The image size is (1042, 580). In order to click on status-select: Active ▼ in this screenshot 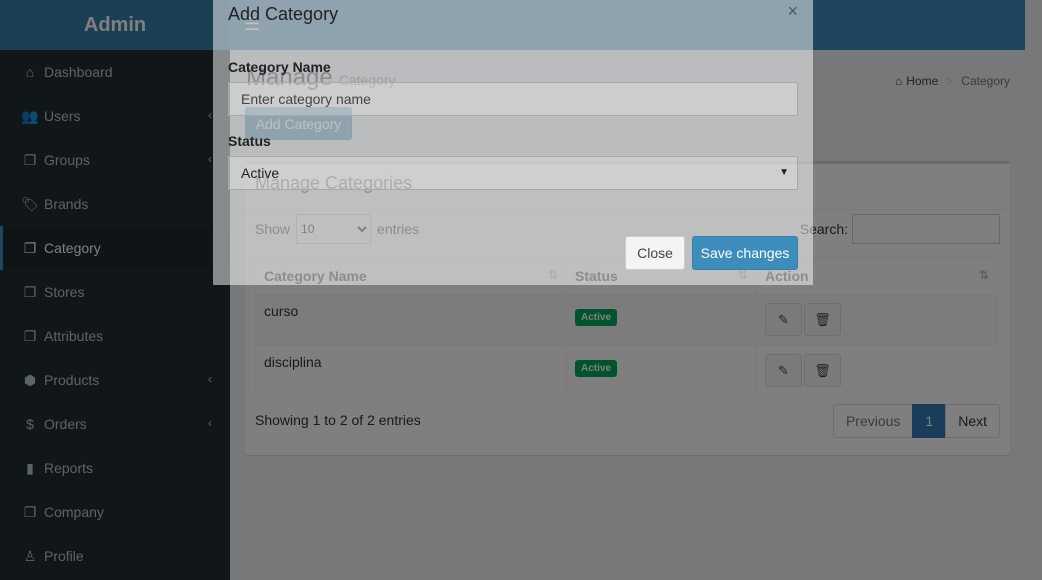, I will do `click(513, 173)`.